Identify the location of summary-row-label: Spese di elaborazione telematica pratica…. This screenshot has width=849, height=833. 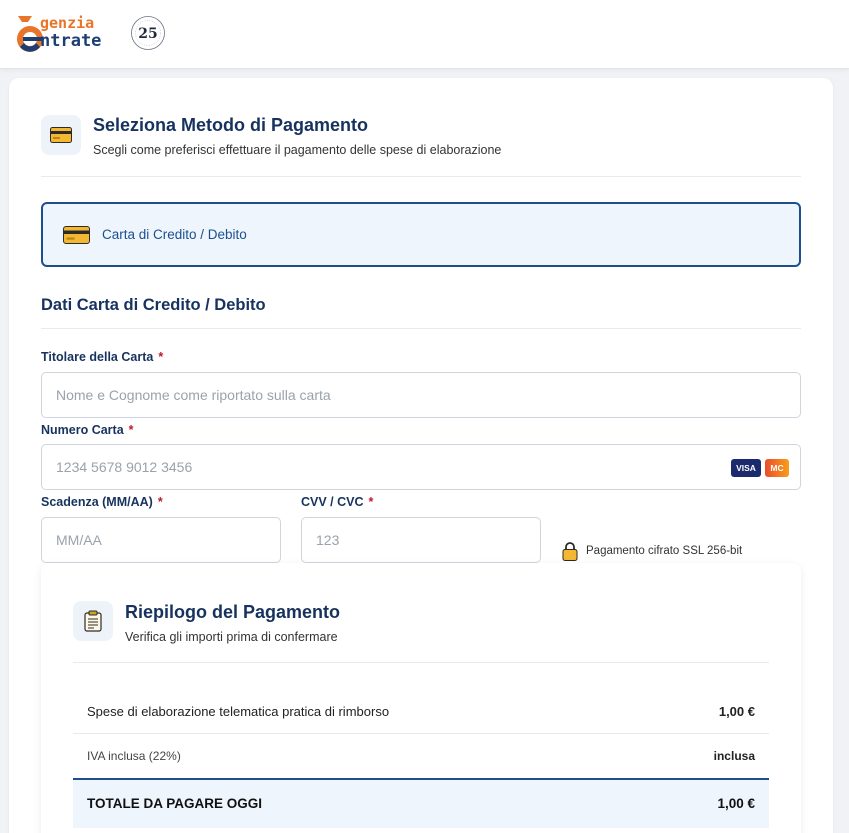
(238, 711).